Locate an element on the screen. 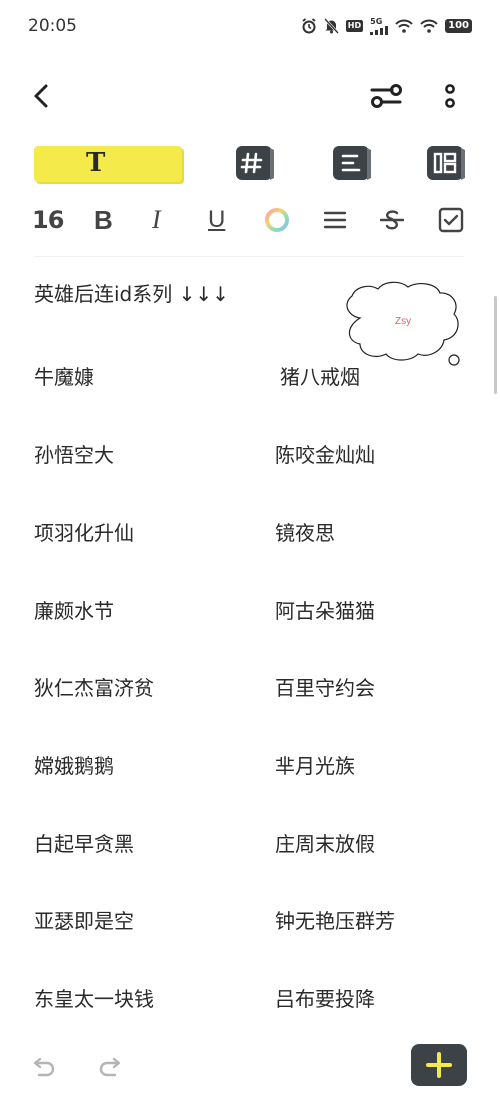 The image size is (500, 1097). list-item: 嫦娥鹅鹅 芈月光族 is located at coordinates (250, 764).